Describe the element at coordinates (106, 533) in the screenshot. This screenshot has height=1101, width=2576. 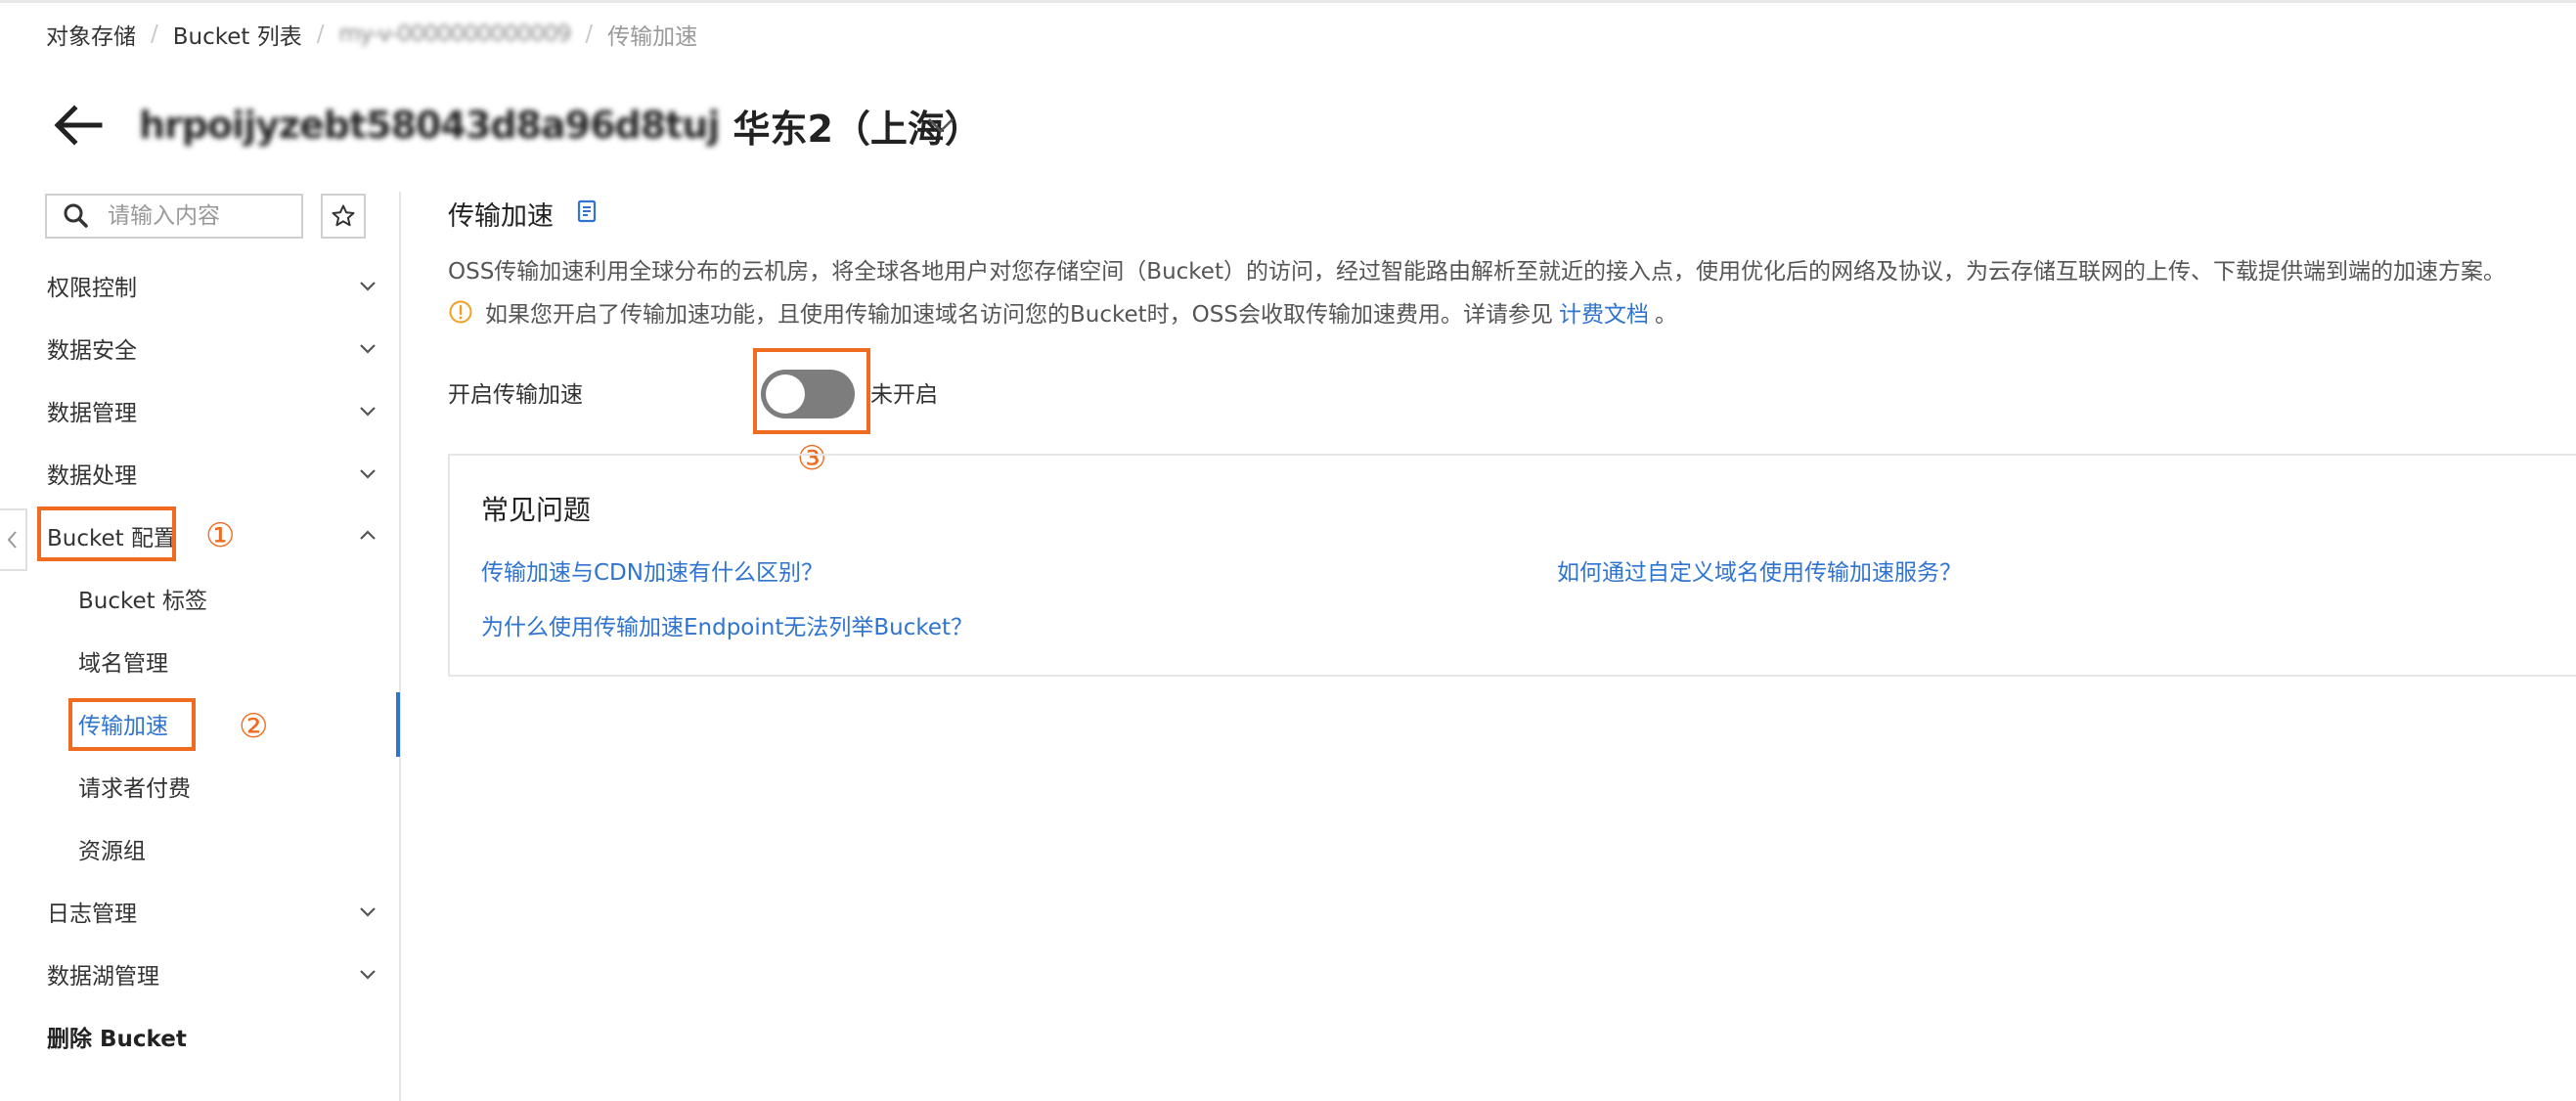
I see `highlight-box-step1` at that location.